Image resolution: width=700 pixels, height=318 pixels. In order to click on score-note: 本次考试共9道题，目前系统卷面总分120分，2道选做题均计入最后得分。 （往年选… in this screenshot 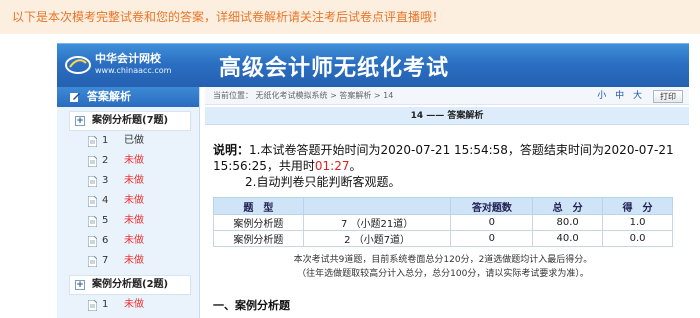, I will do `click(443, 267)`.